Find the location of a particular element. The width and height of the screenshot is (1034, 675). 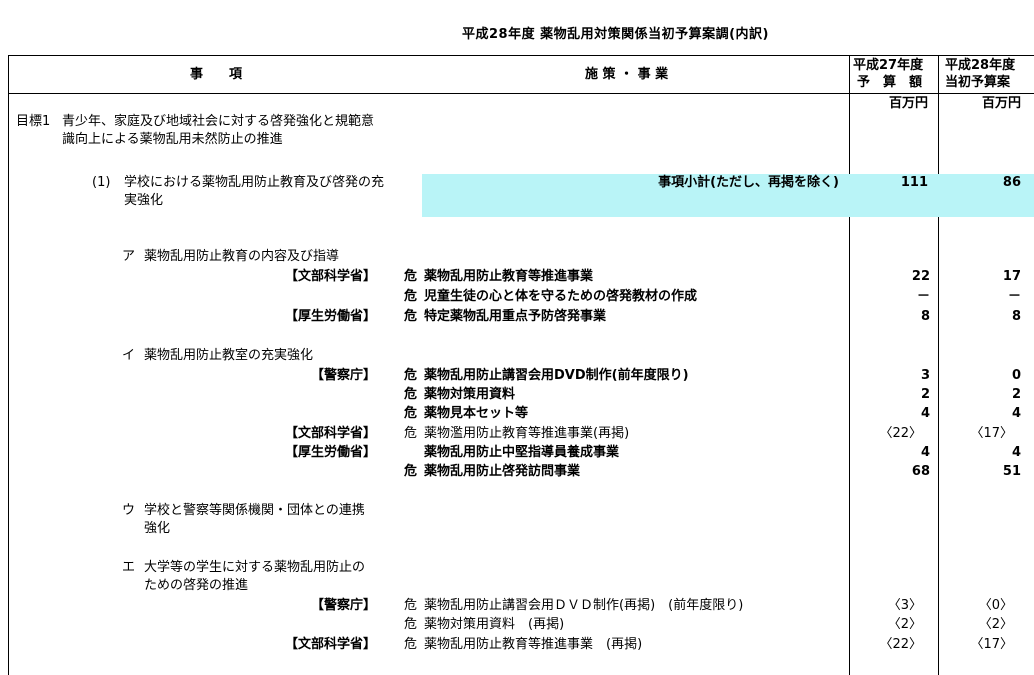

fy28-value: 〈2〉 is located at coordinates (995, 624).